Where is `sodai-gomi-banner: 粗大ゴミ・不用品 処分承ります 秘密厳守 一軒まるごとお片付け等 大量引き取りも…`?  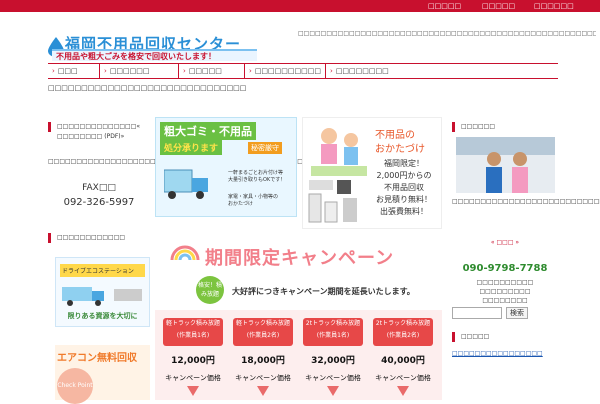 sodai-gomi-banner: 粗大ゴミ・不用品 処分承ります 秘密厳守 一軒まるごとお片付け等 大量引き取りも… is located at coordinates (226, 167).